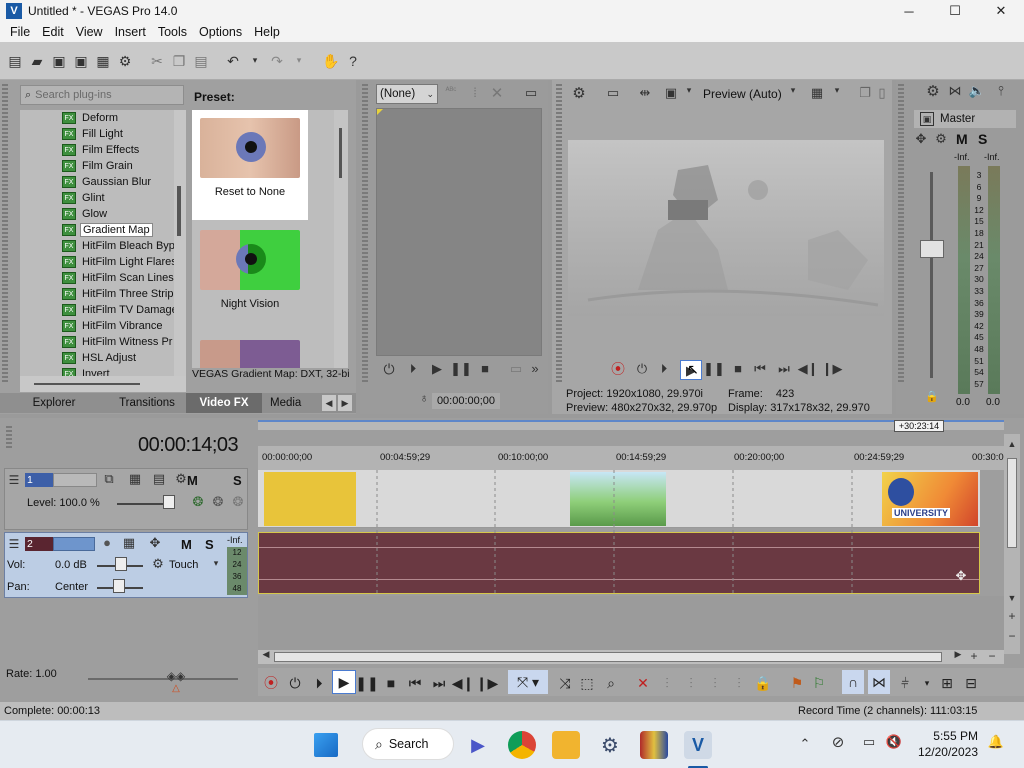  I want to click on properties-gear-icon: ⚙, so click(125, 61).